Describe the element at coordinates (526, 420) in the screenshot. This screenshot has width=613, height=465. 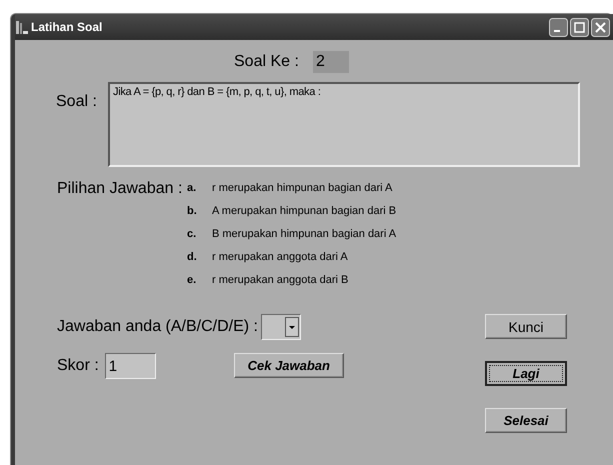
I see `action-button: Selesai` at that location.